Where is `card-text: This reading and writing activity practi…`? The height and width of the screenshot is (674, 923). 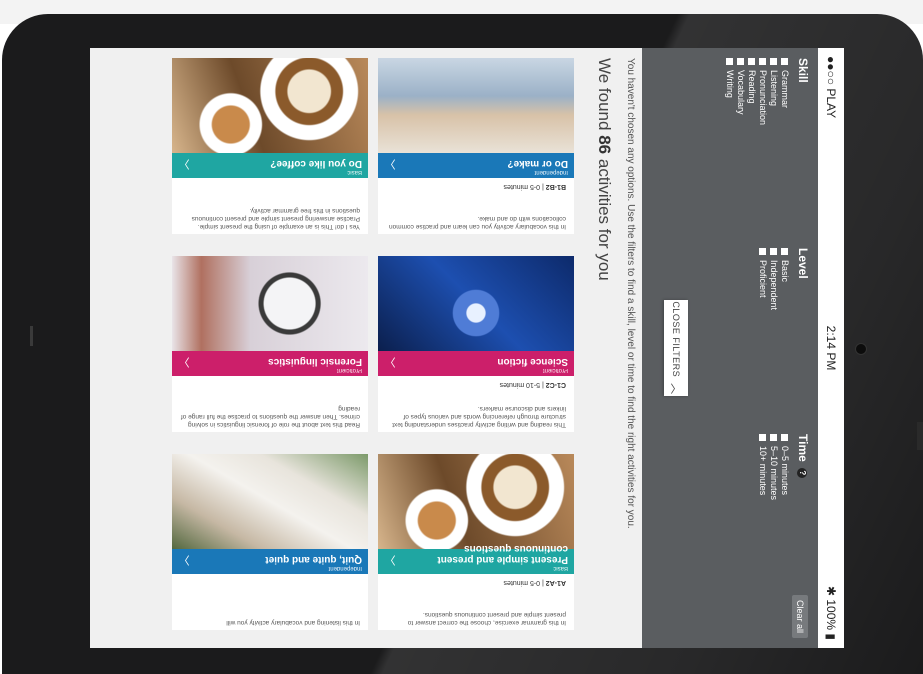 card-text: This reading and writing activity practi… is located at coordinates (479, 416).